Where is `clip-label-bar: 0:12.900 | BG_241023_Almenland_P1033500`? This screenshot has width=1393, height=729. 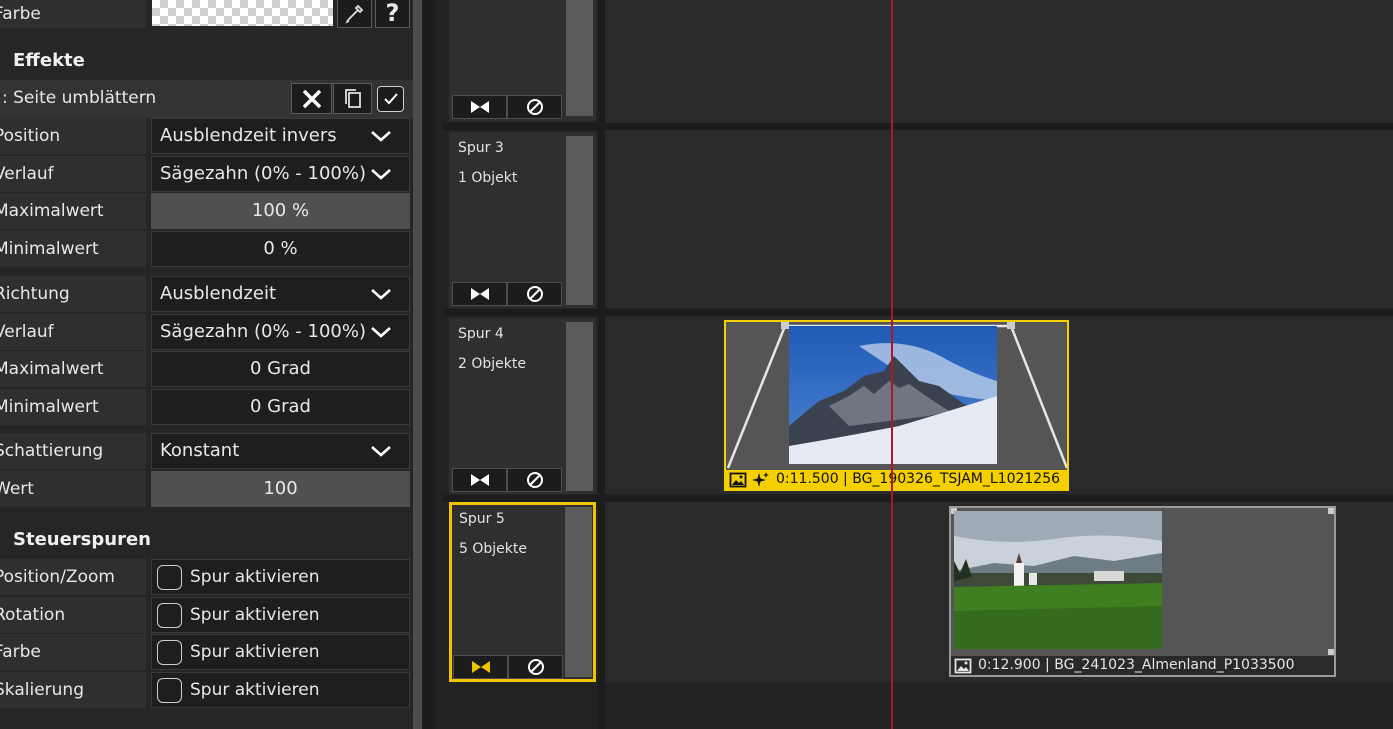 clip-label-bar: 0:12.900 | BG_241023_Almenland_P1033500 is located at coordinates (1142, 665).